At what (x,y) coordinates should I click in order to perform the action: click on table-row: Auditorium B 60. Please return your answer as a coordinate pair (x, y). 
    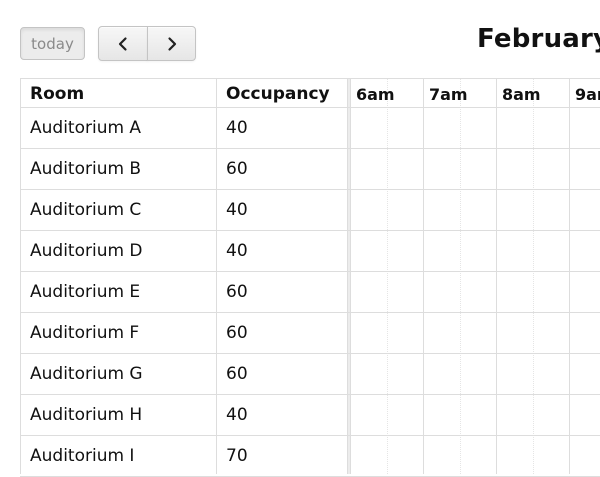
    Looking at the image, I should click on (310, 169).